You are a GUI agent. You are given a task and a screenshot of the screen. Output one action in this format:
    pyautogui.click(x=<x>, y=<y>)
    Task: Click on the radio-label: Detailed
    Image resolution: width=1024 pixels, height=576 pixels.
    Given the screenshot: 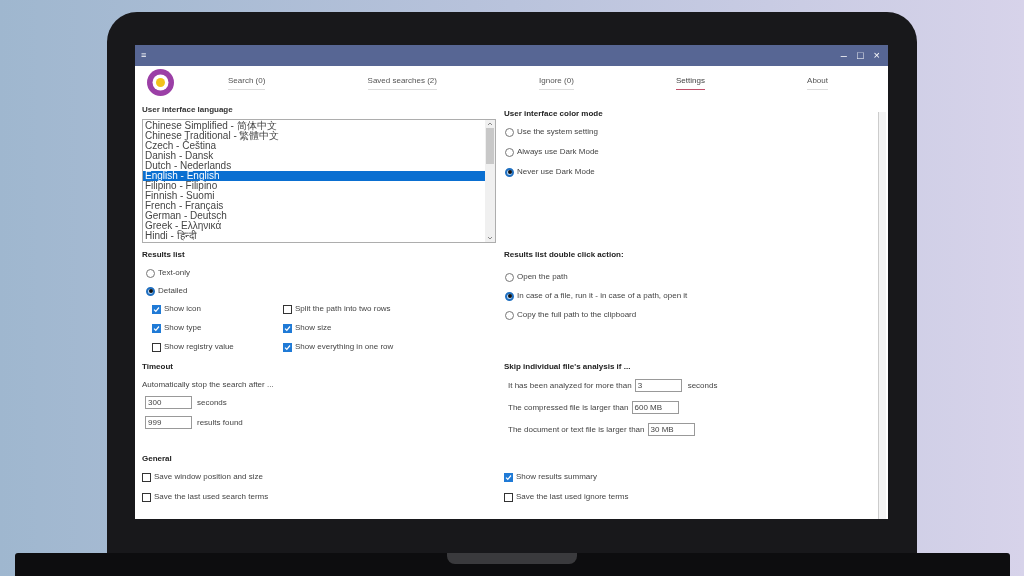 What is the action you would take?
    pyautogui.click(x=173, y=291)
    